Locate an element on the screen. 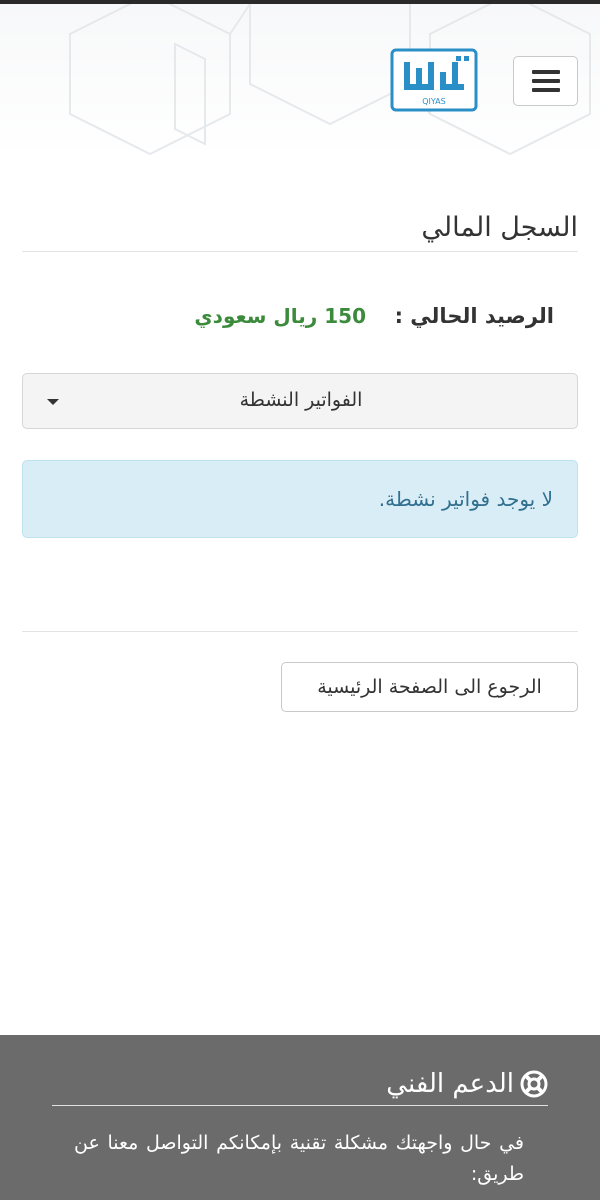  balance-value: 150 ريال سعودي is located at coordinates (280, 316).